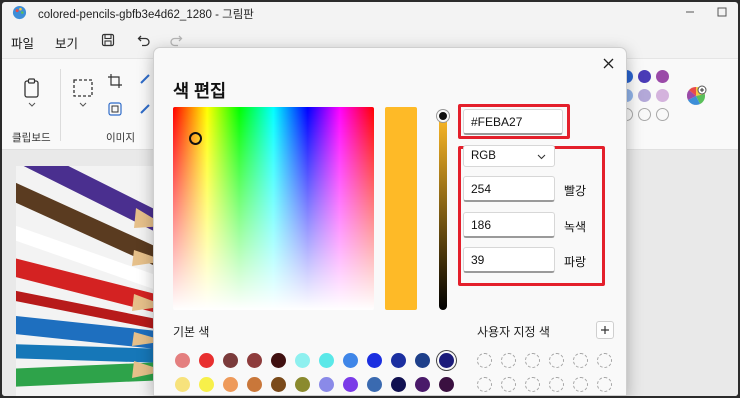 The width and height of the screenshot is (740, 398). What do you see at coordinates (513, 122) in the screenshot?
I see `hex-input: #FEBA27` at bounding box center [513, 122].